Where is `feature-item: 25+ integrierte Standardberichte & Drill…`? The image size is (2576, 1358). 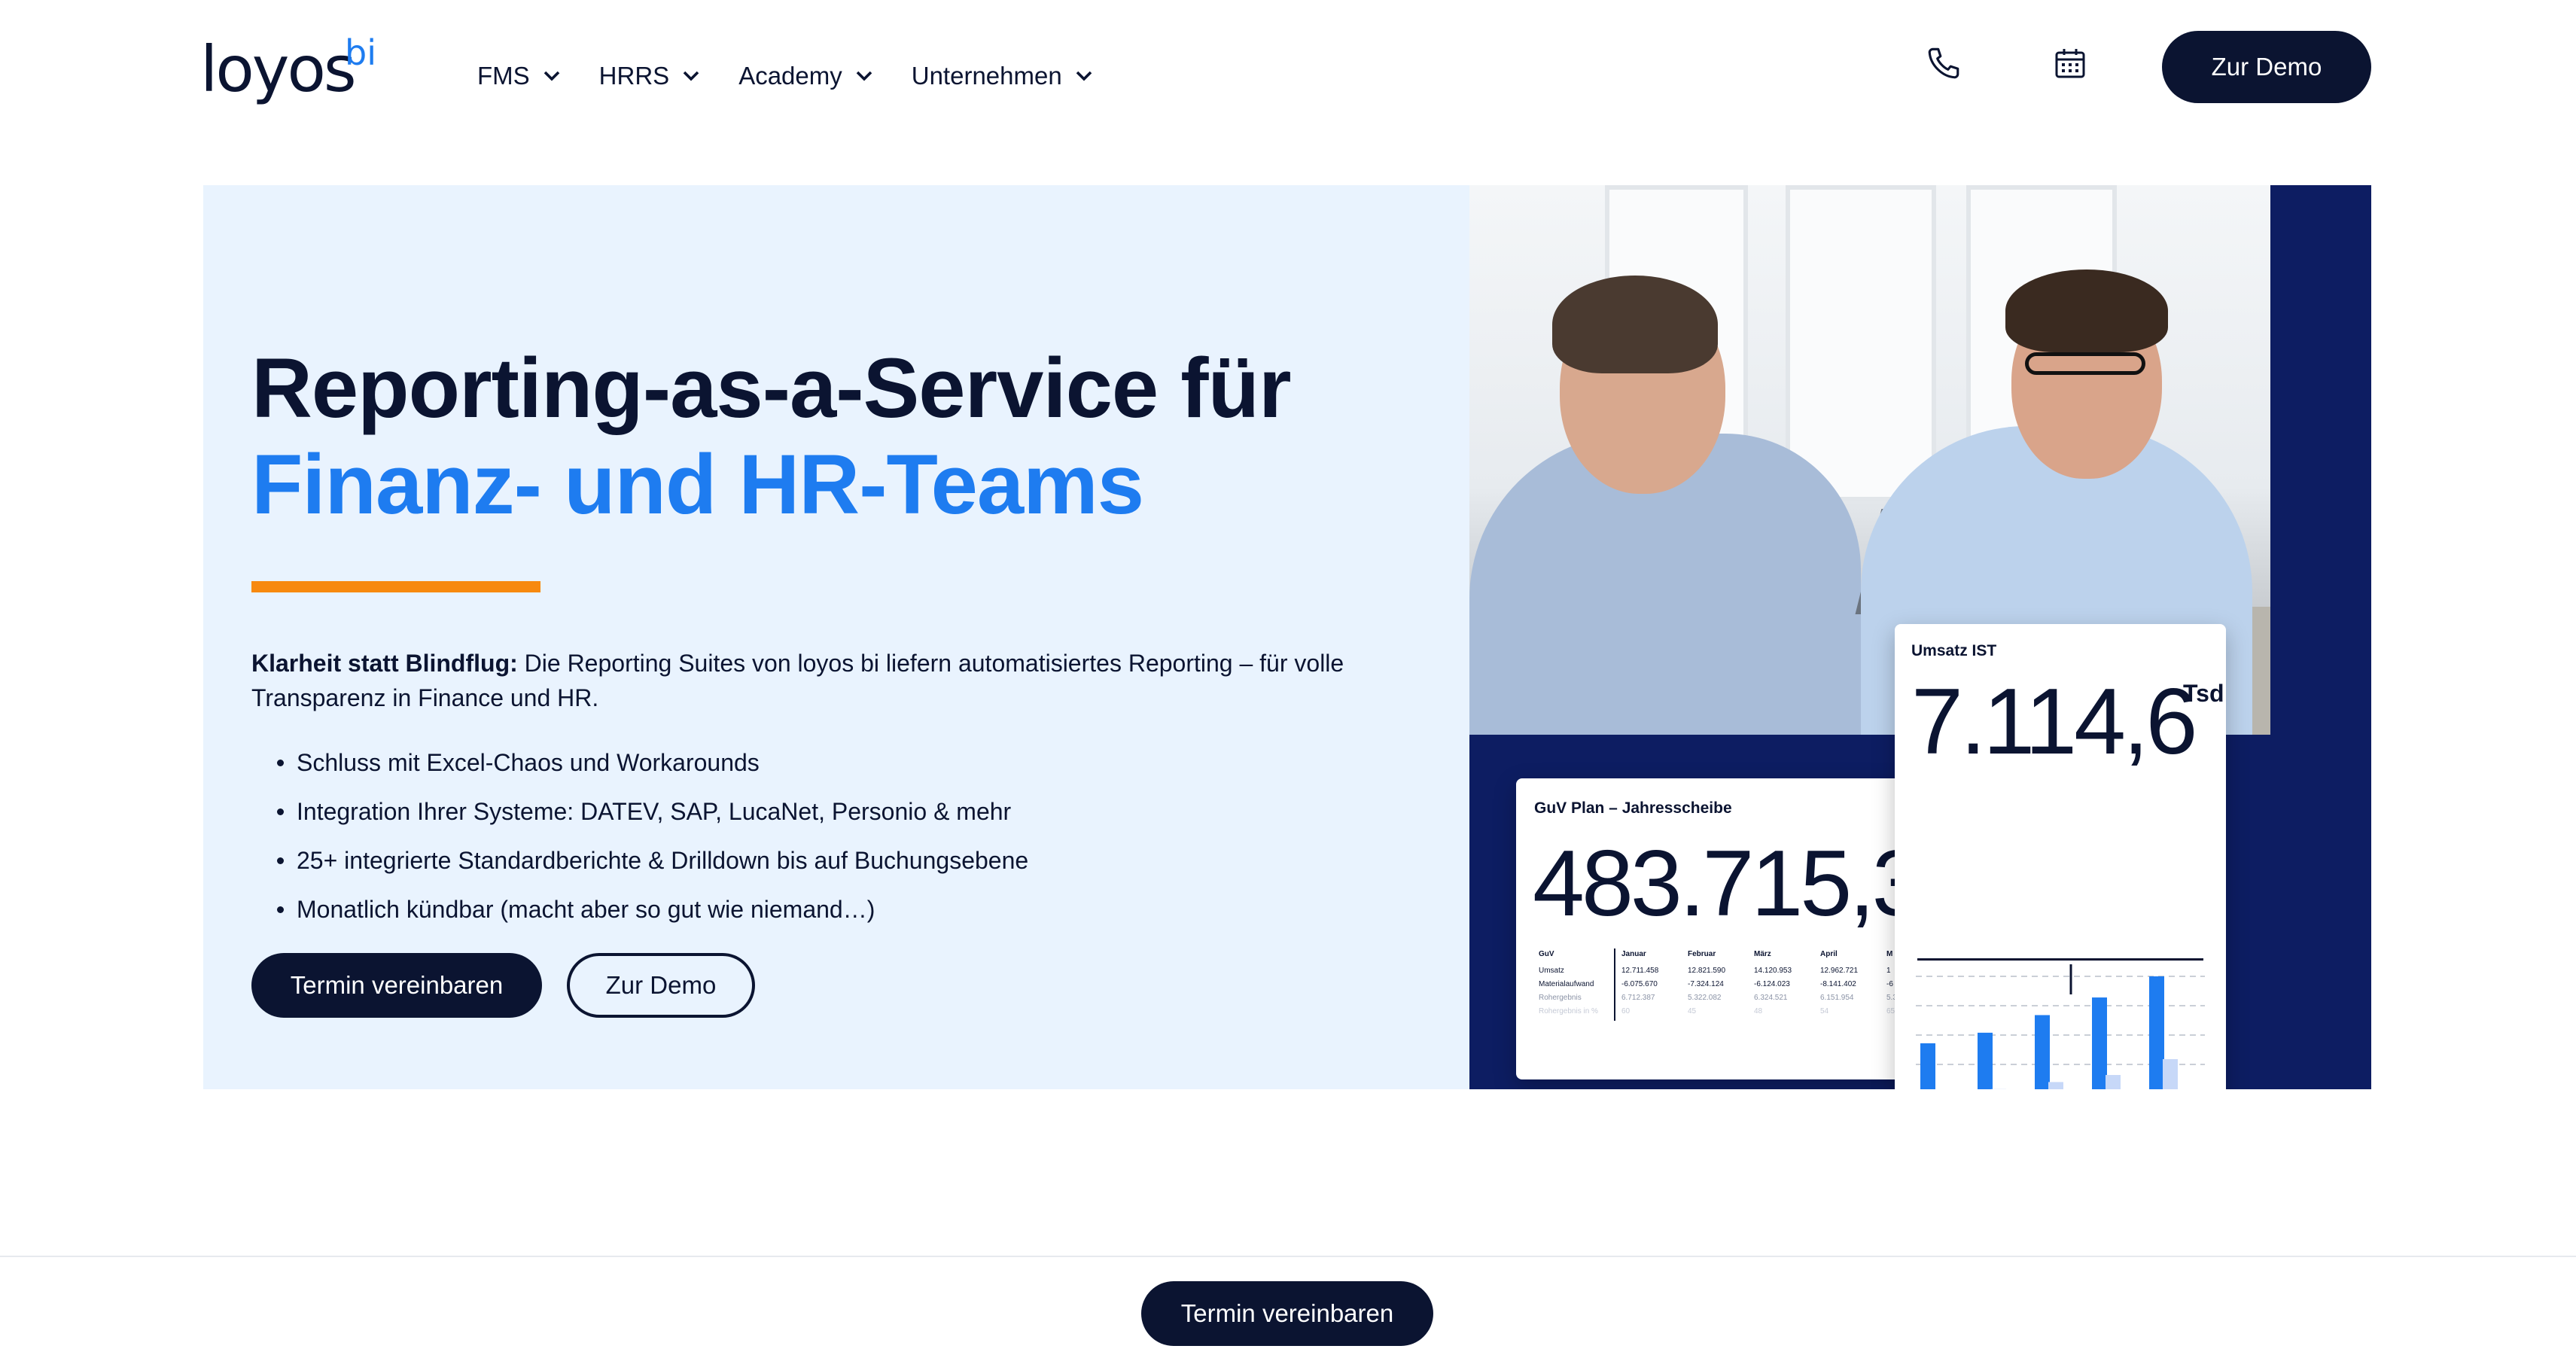 feature-item: 25+ integrierte Standardberichte & Drill… is located at coordinates (640, 867).